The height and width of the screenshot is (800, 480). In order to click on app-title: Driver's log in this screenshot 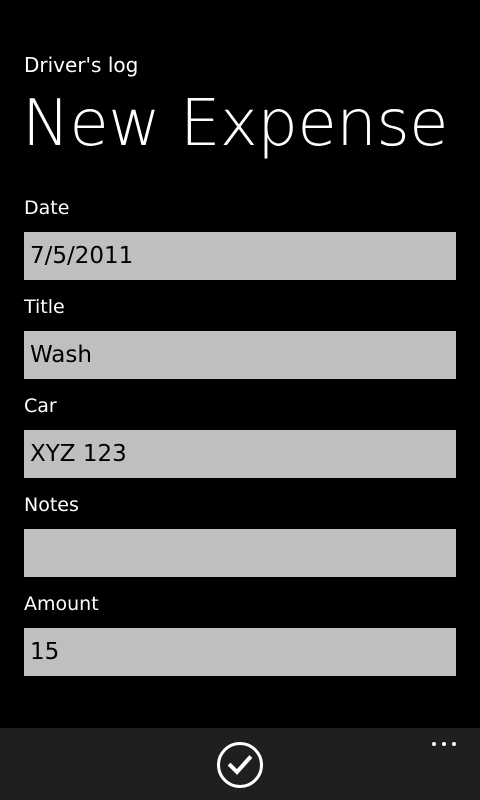, I will do `click(81, 65)`.